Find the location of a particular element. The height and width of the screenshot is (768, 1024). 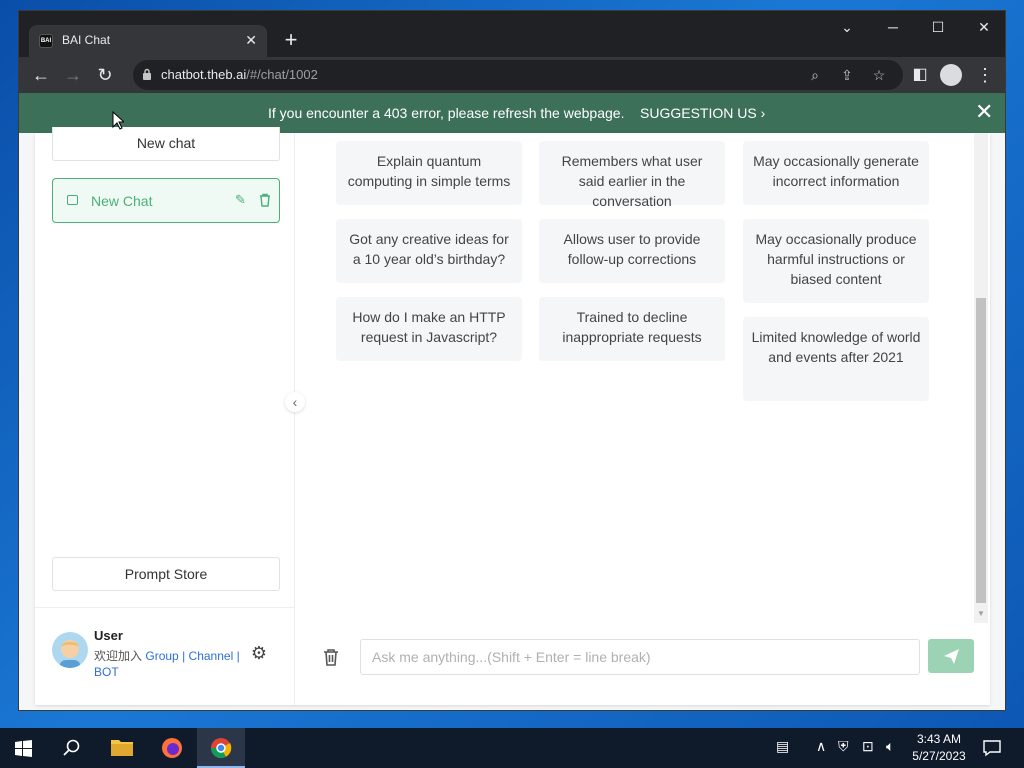

url-path: /#/chat/1002 is located at coordinates (282, 74).